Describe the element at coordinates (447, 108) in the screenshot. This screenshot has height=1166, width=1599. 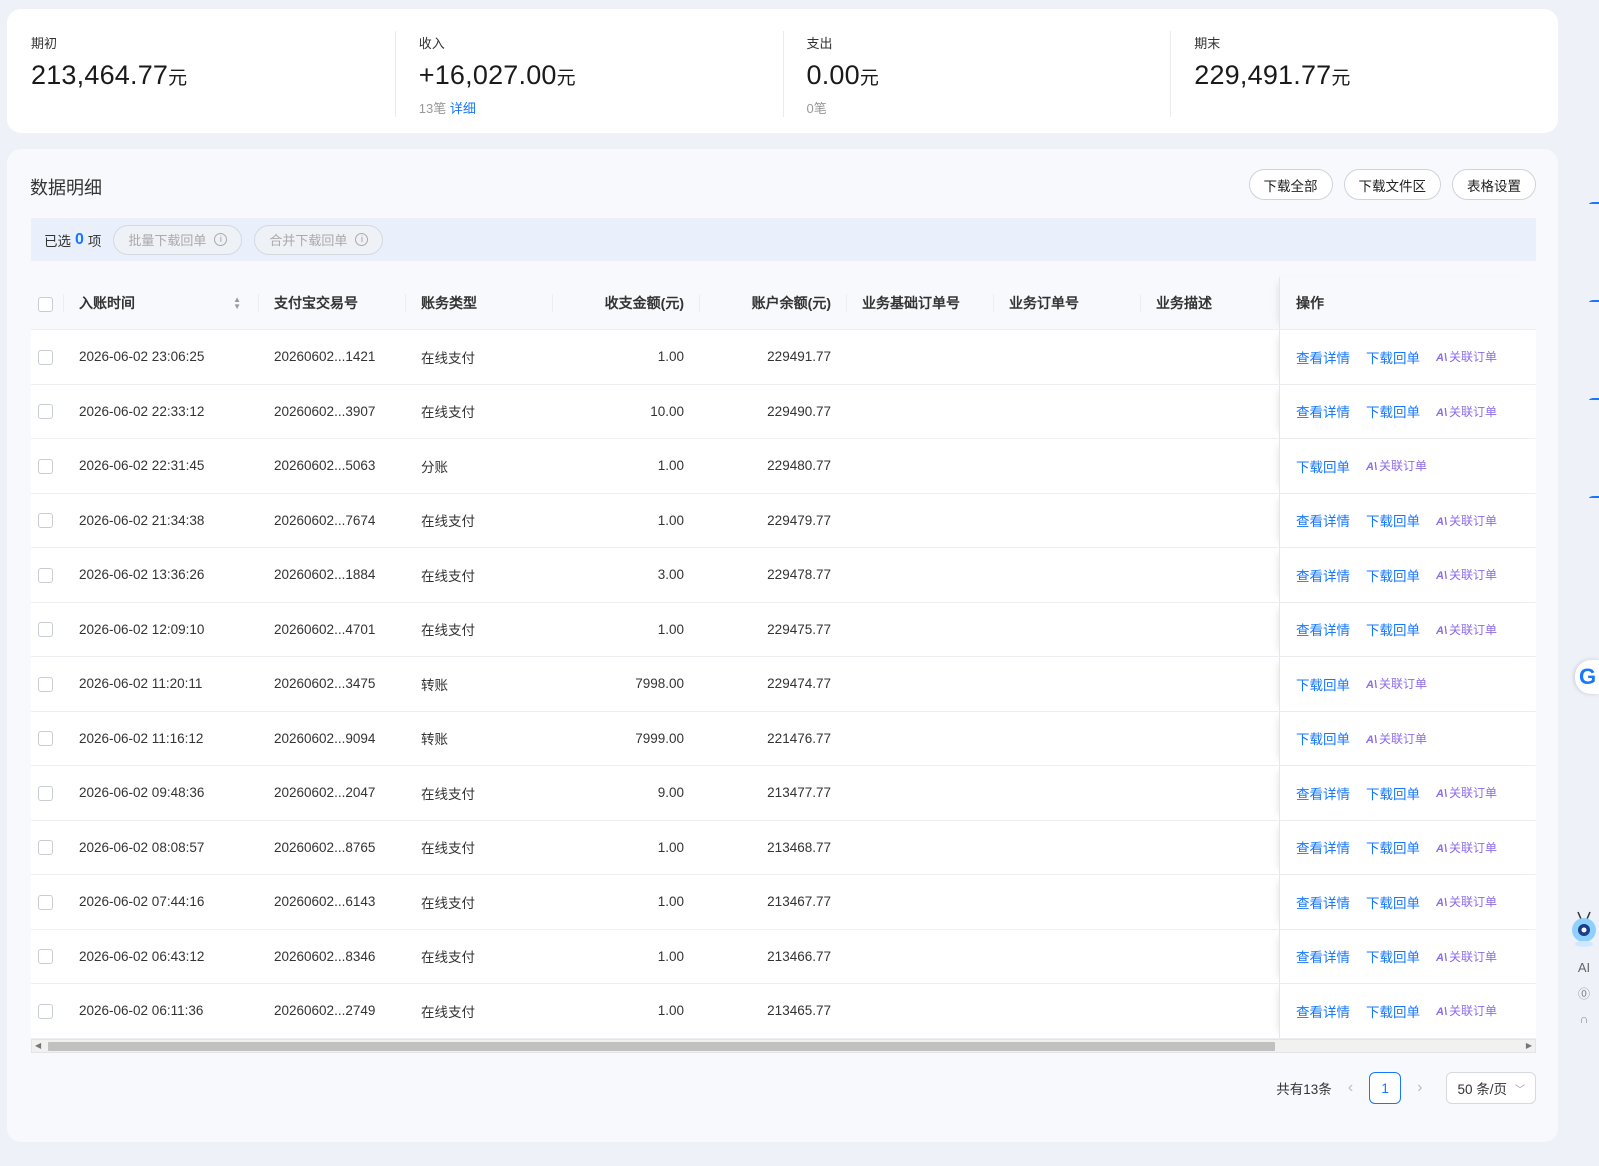
I see `stat-sub: 13笔 详细` at that location.